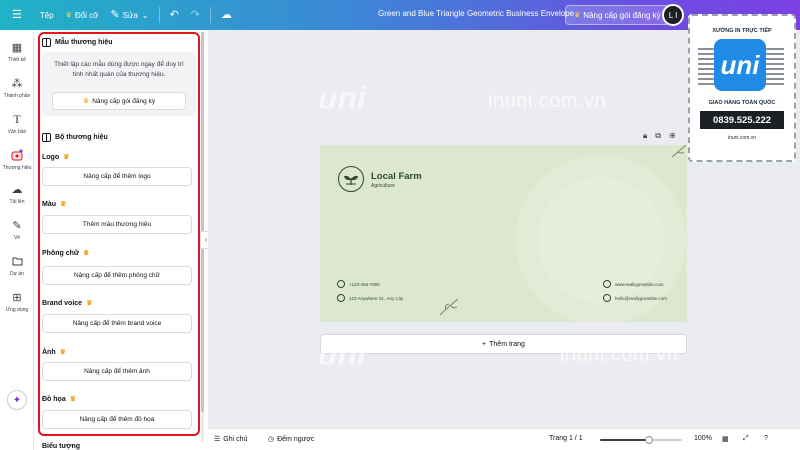 Image resolution: width=800 pixels, height=450 pixels. I want to click on layout-icon: ▦, so click(17, 47).